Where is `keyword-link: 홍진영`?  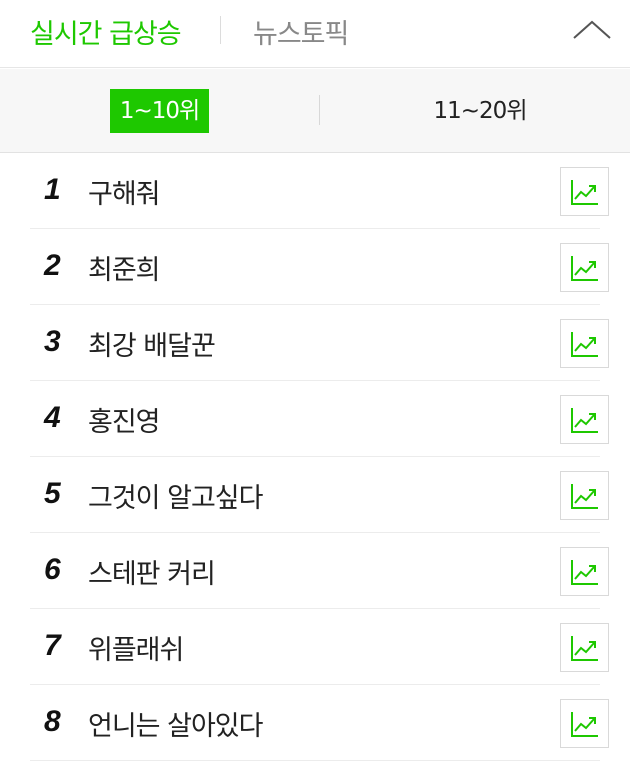
keyword-link: 홍진영 is located at coordinates (124, 419).